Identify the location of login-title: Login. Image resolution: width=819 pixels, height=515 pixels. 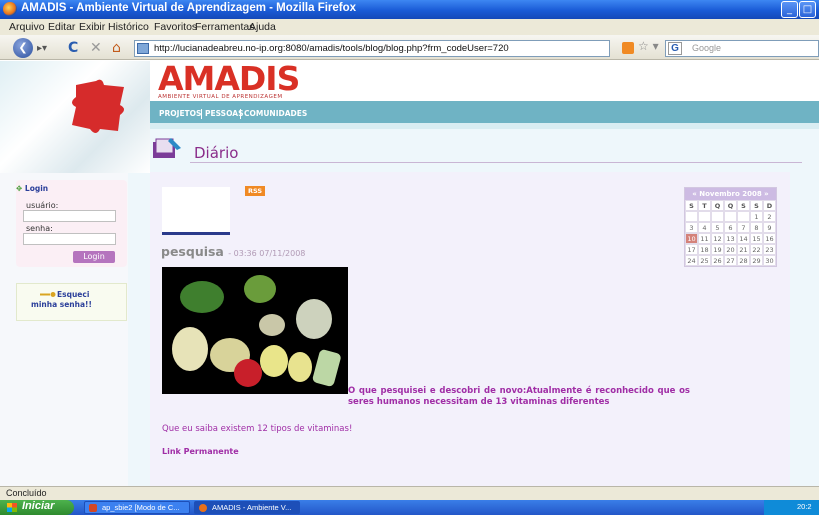
(36, 188).